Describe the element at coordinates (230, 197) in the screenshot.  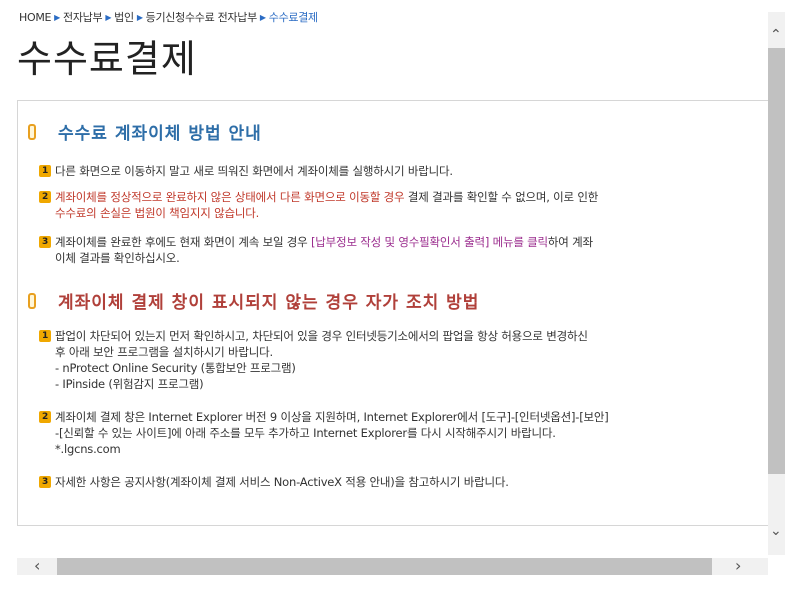
I see `warning-text: 계좌이체를 정상적으로 완료하지 않은 상태에서 다른 화면으로 이동할 경우` at that location.